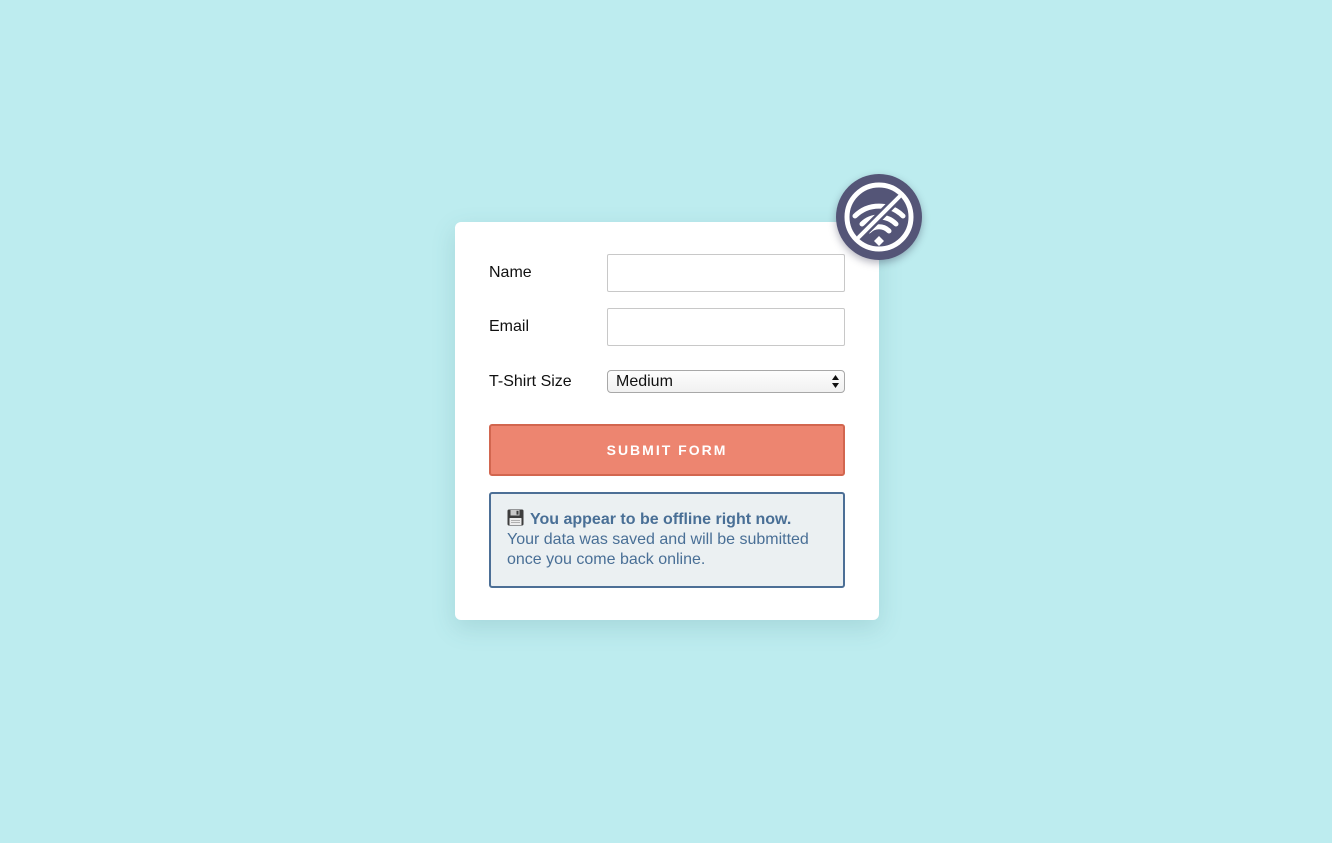 The width and height of the screenshot is (1332, 843). Describe the element at coordinates (726, 381) in the screenshot. I see `tshirt-size-select: Medium` at that location.